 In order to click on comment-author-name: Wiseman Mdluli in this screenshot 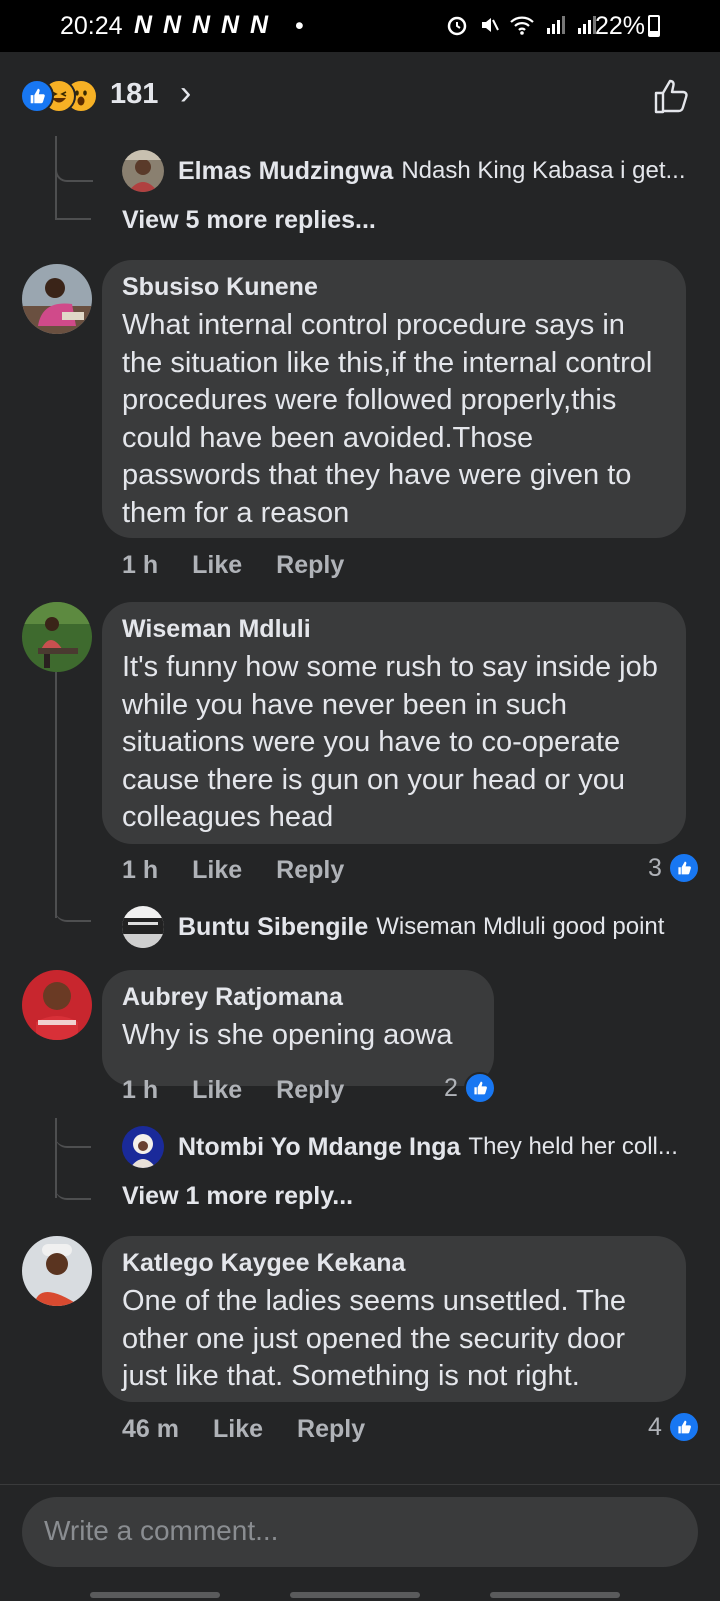, I will do `click(394, 629)`.